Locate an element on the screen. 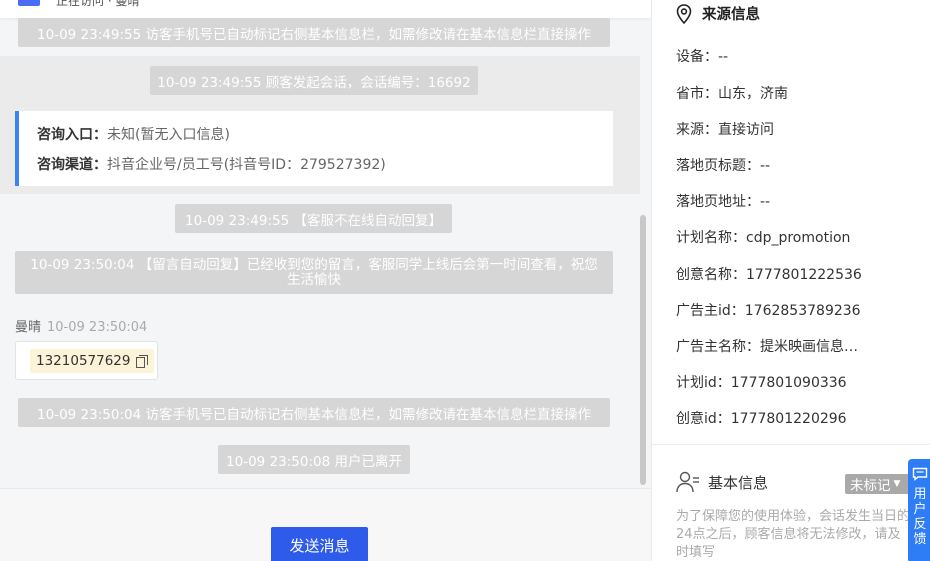 The width and height of the screenshot is (930, 561). feedback-tab: 用户反馈 is located at coordinates (919, 510).